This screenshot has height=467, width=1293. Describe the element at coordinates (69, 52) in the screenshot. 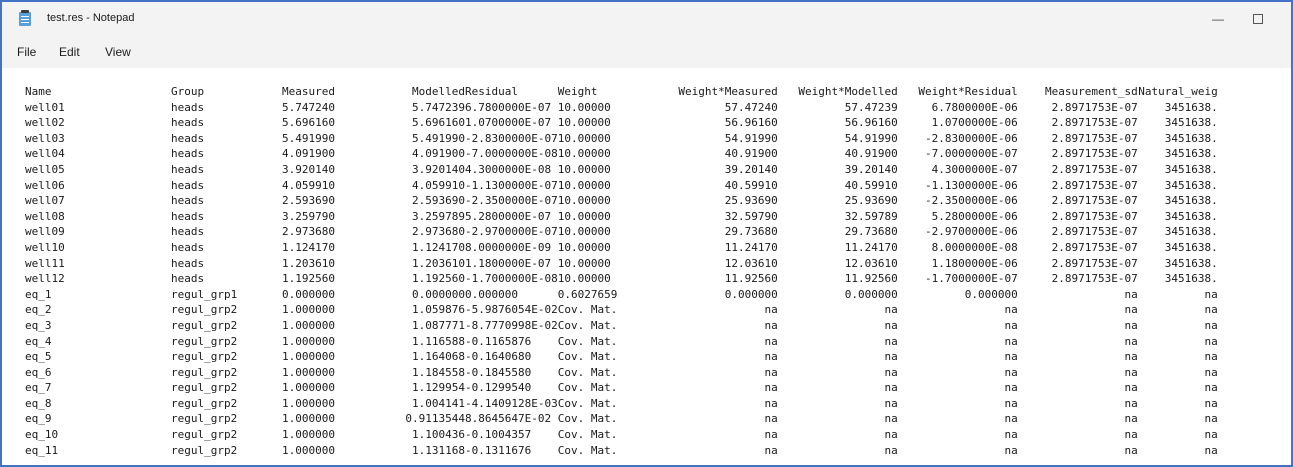

I see `menu-edit: Edit` at that location.